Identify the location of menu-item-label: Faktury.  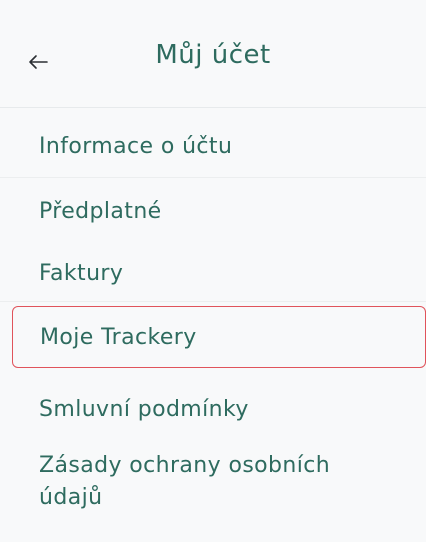
(81, 273).